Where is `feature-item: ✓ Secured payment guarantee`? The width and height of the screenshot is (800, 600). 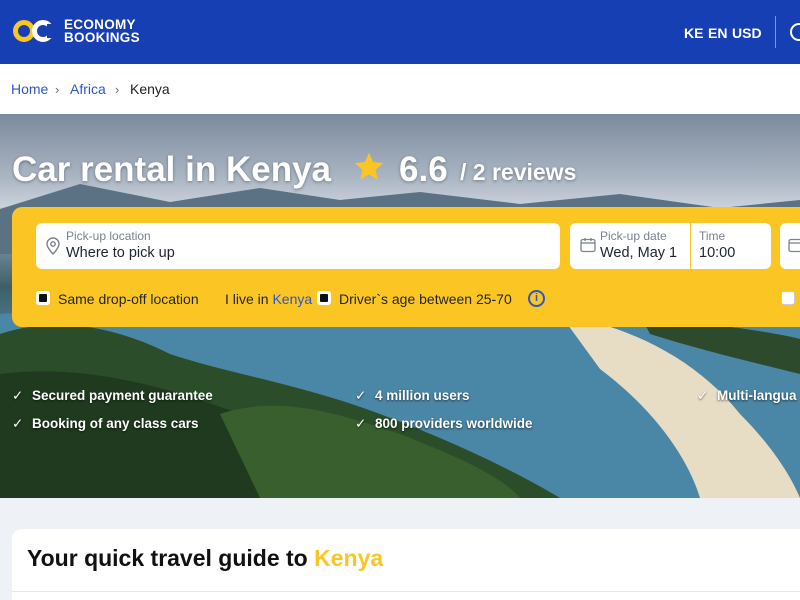
feature-item: ✓ Secured payment guarantee is located at coordinates (112, 396).